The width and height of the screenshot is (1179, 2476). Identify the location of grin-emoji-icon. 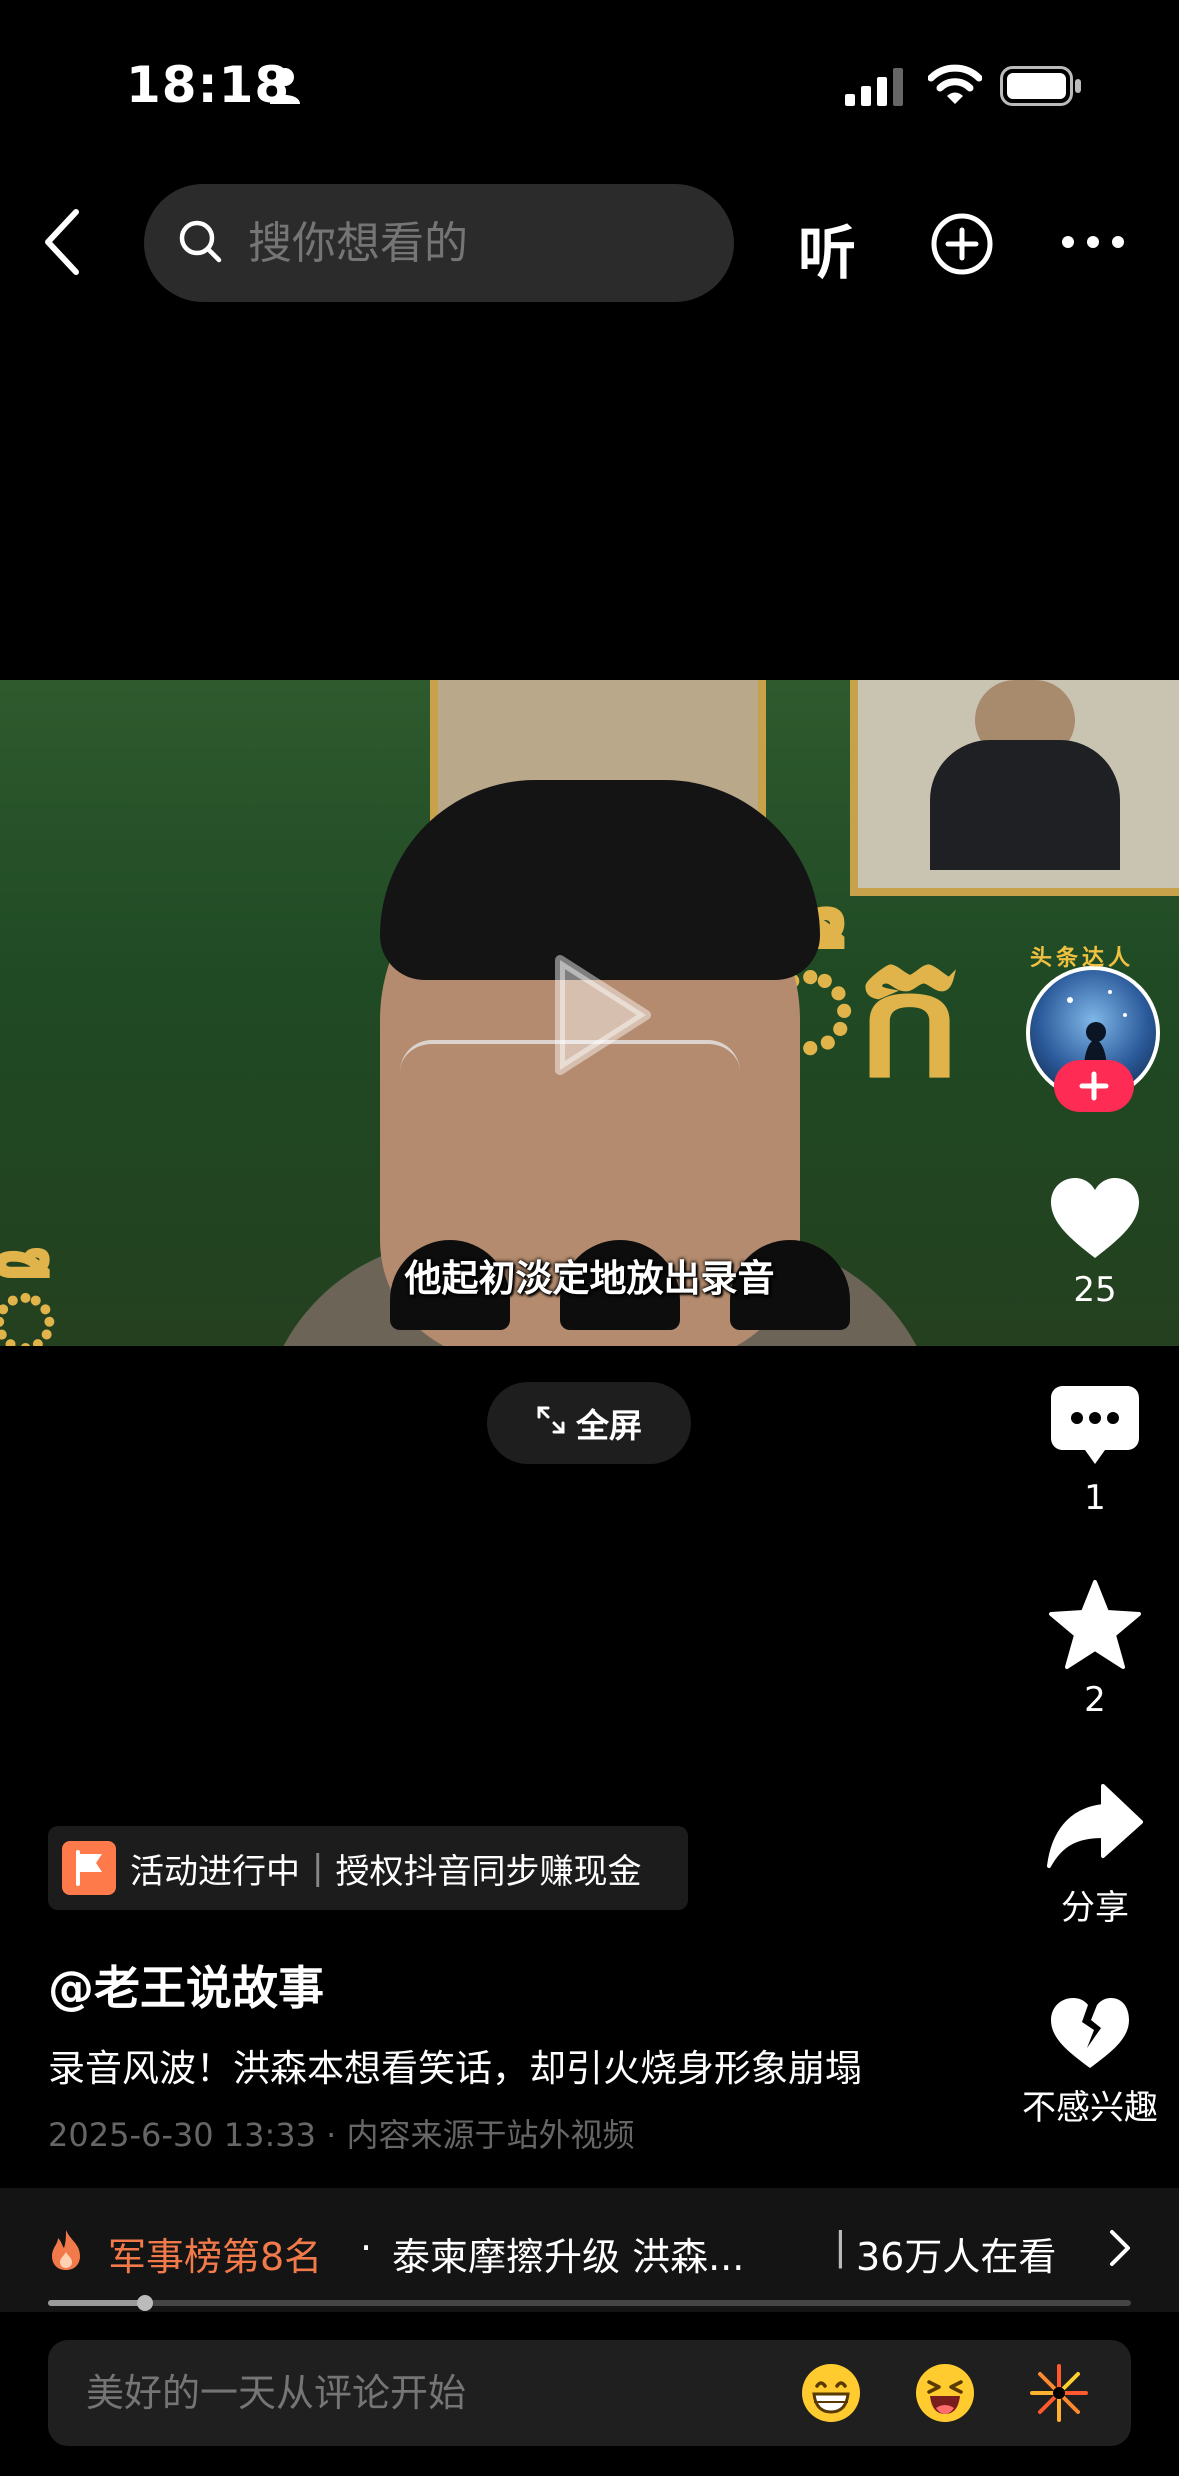
(831, 2393).